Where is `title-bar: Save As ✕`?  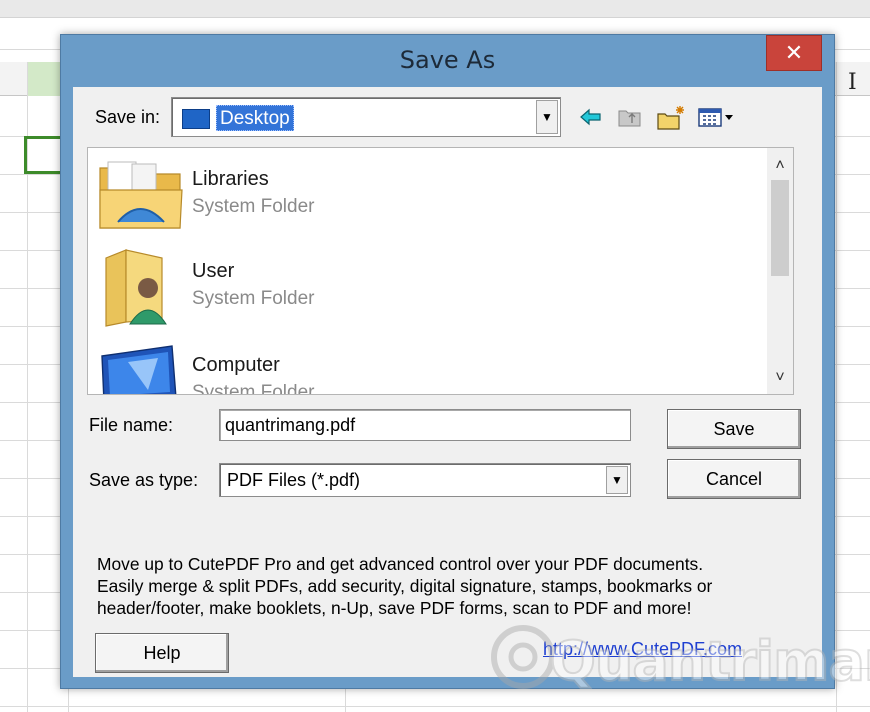
title-bar: Save As ✕ is located at coordinates (447, 61).